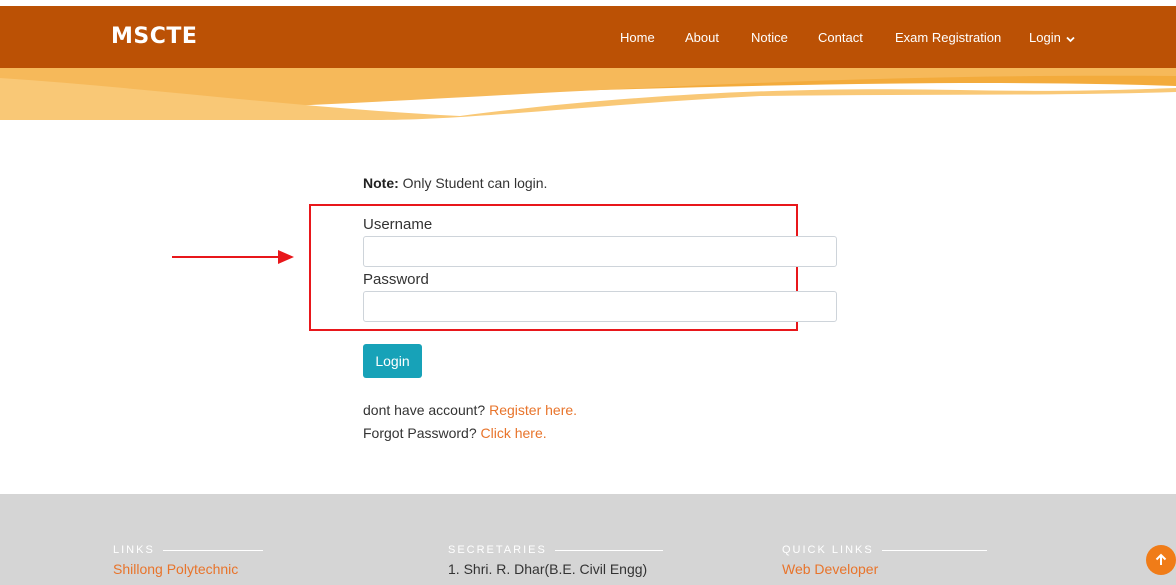 The width and height of the screenshot is (1176, 585). I want to click on nav-login-dropdown: Login, so click(1052, 38).